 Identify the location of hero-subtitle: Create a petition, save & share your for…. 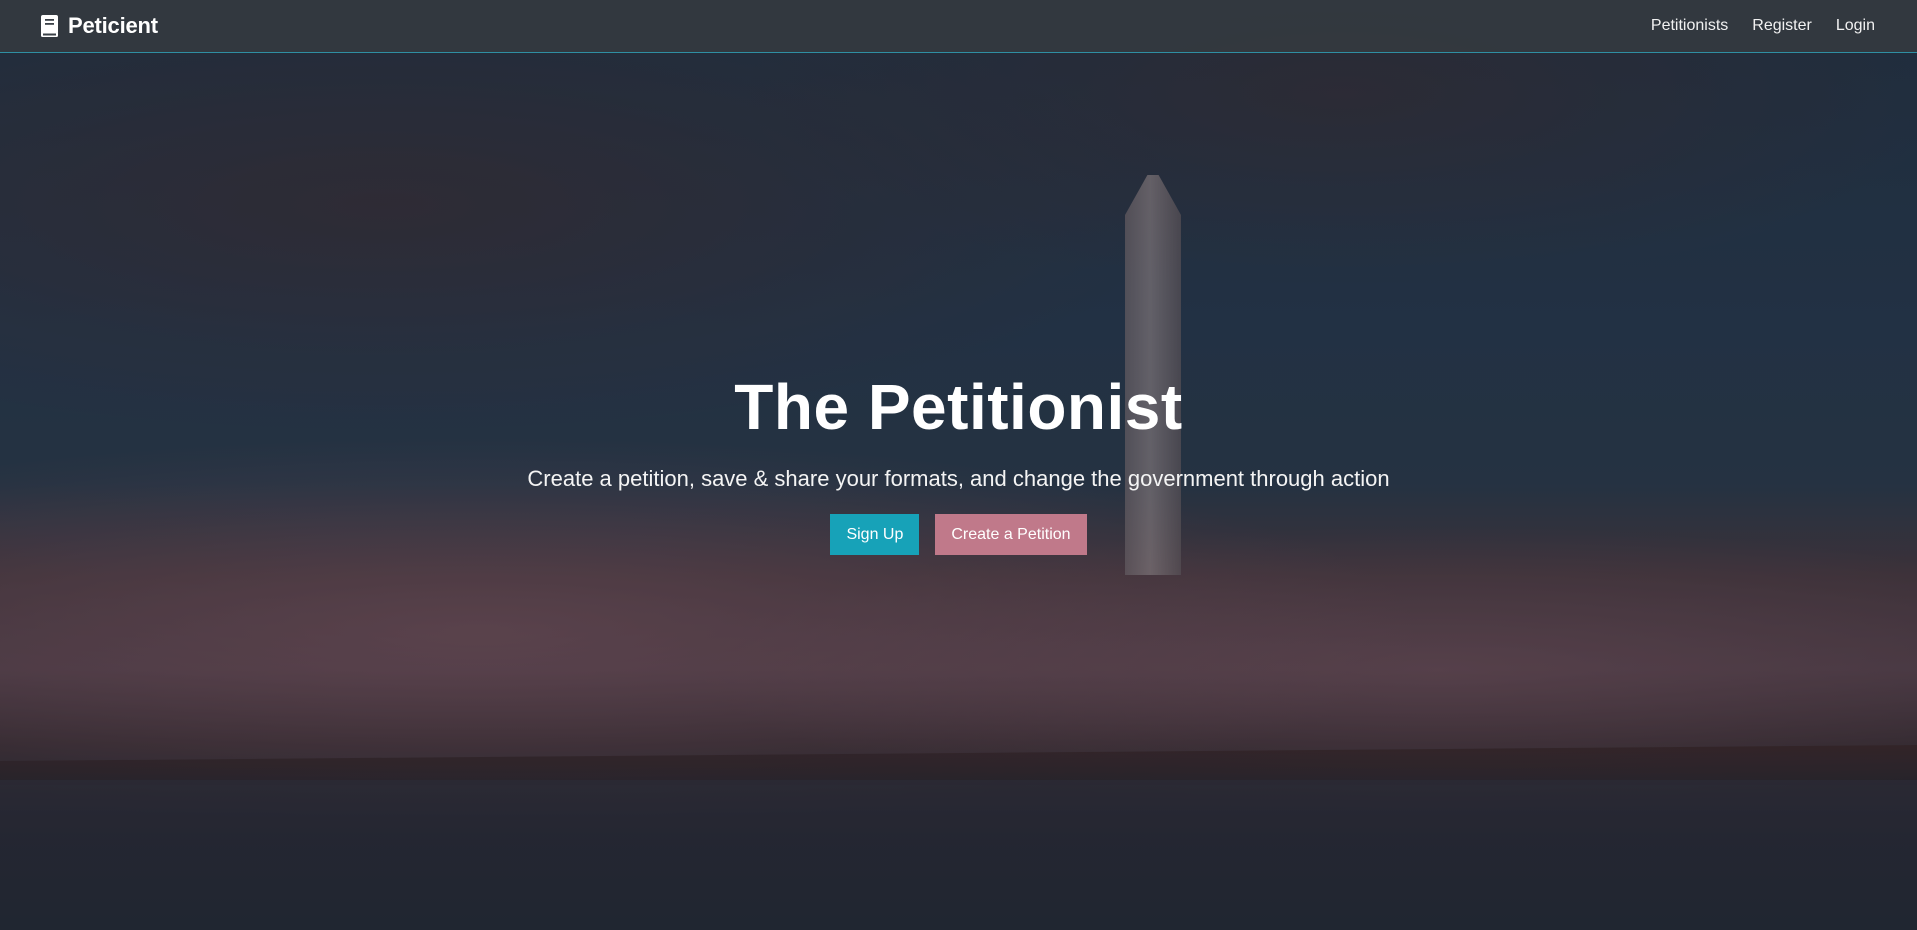
(958, 479).